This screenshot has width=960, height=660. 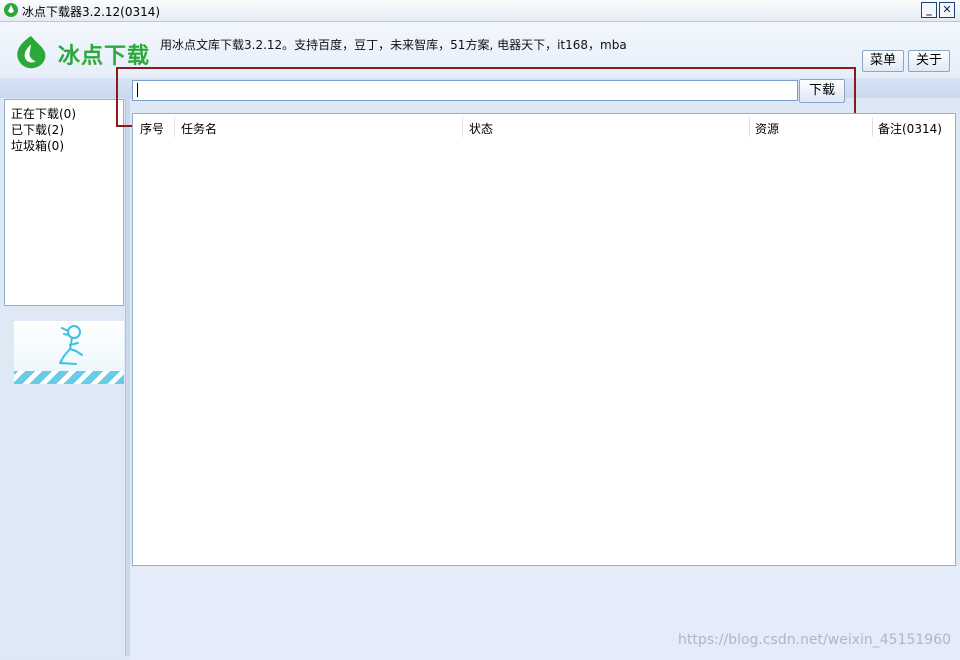 I want to click on download-button: 下载, so click(x=822, y=91).